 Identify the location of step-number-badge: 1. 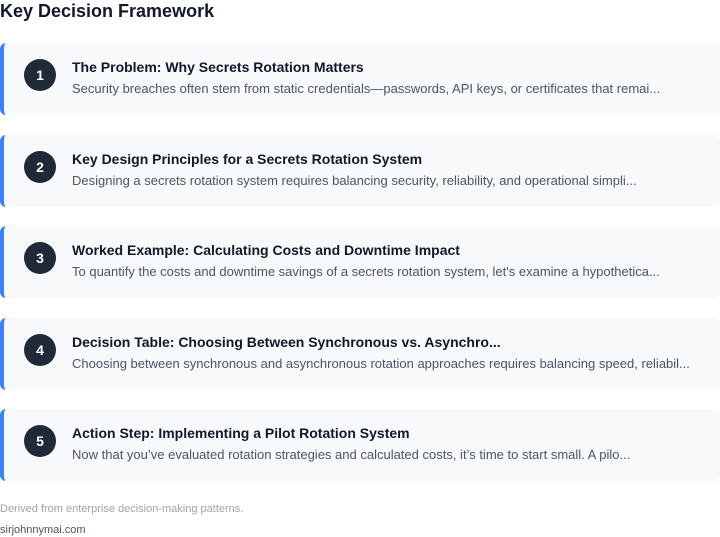
(40, 75).